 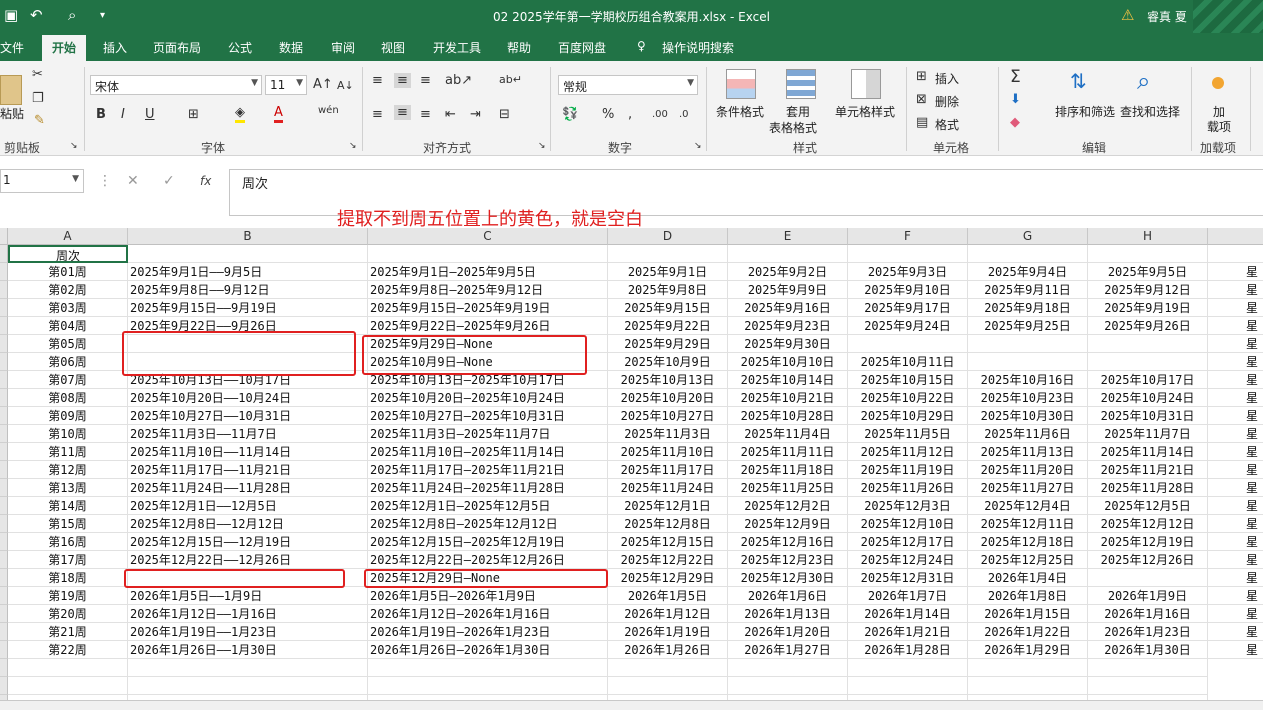 I want to click on orientation-icon: ab↗, so click(x=458, y=80).